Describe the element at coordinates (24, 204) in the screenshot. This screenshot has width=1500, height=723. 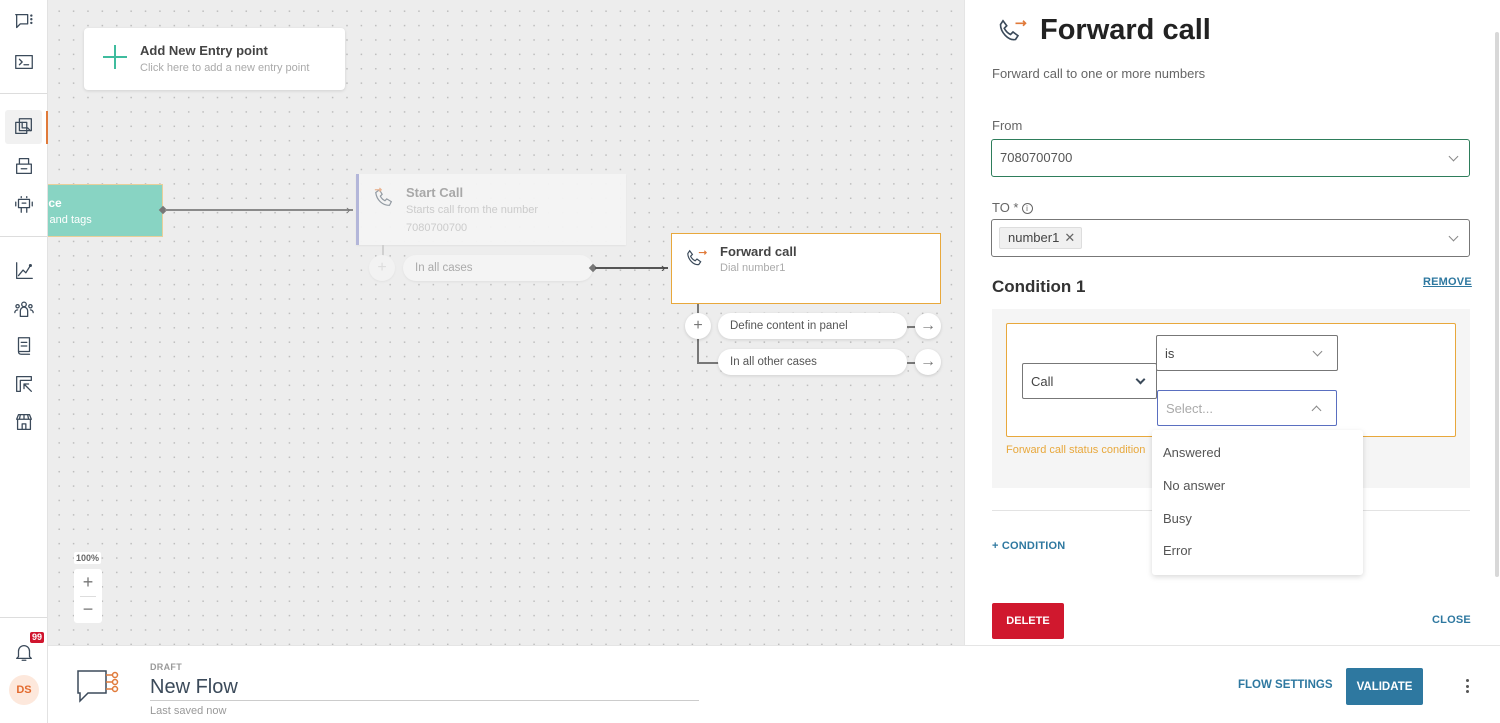
I see `bot-icon` at that location.